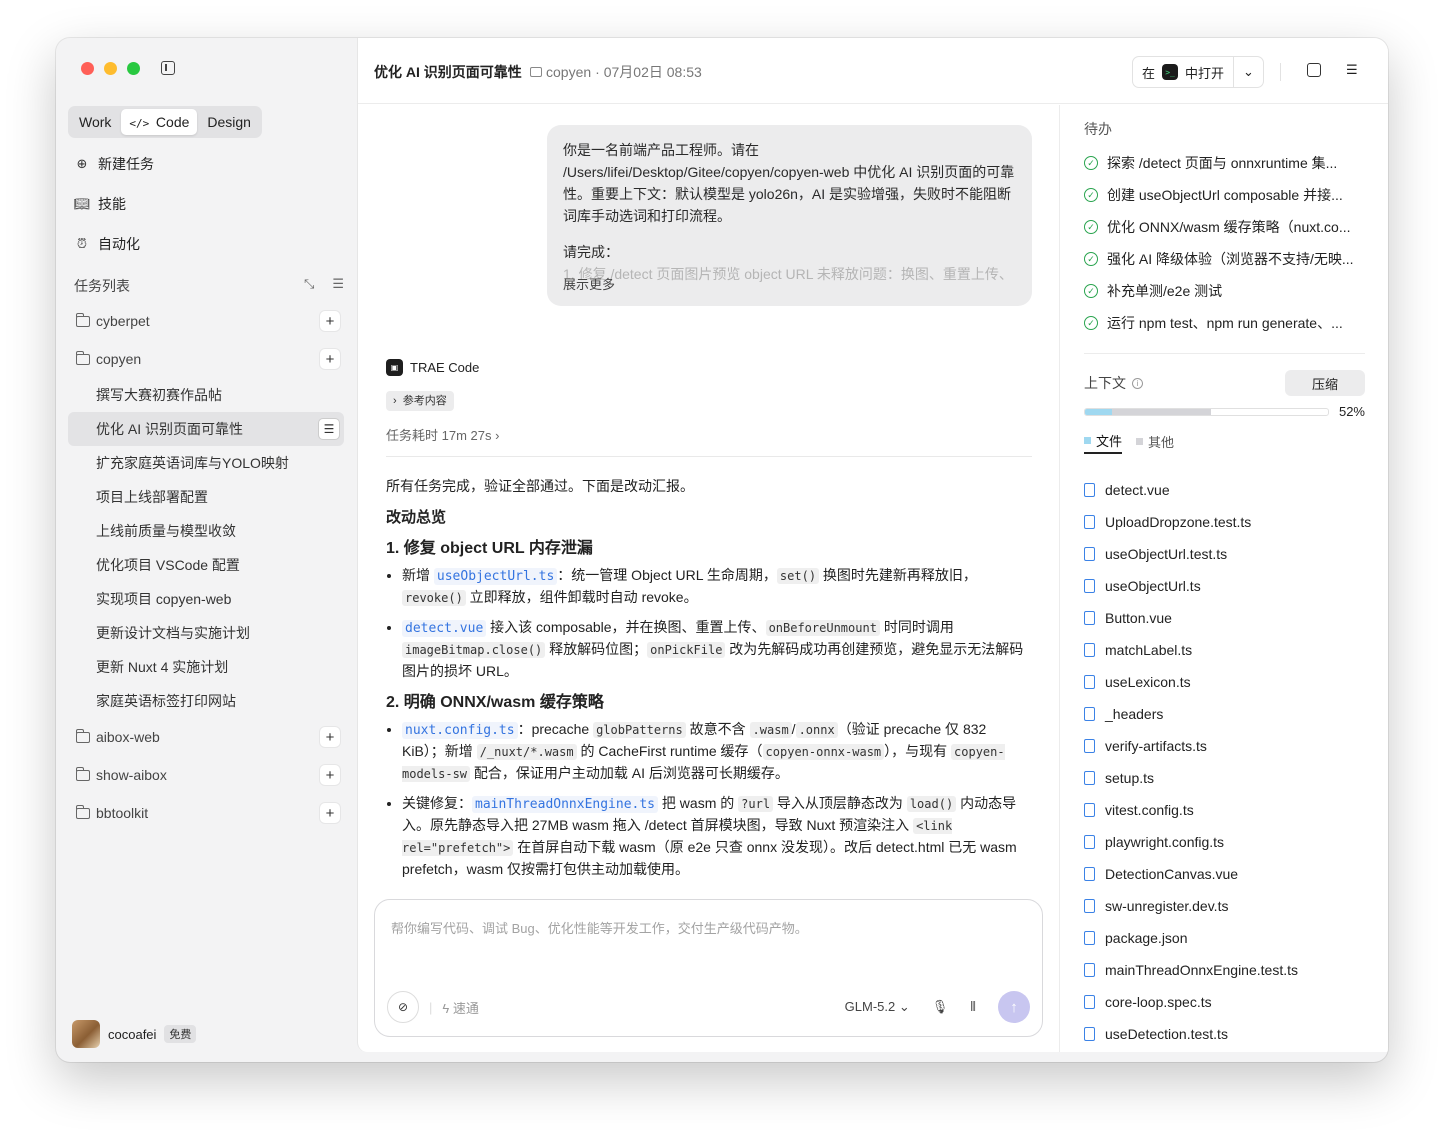 The width and height of the screenshot is (1444, 1136). I want to click on plan-badge: 免费, so click(180, 1034).